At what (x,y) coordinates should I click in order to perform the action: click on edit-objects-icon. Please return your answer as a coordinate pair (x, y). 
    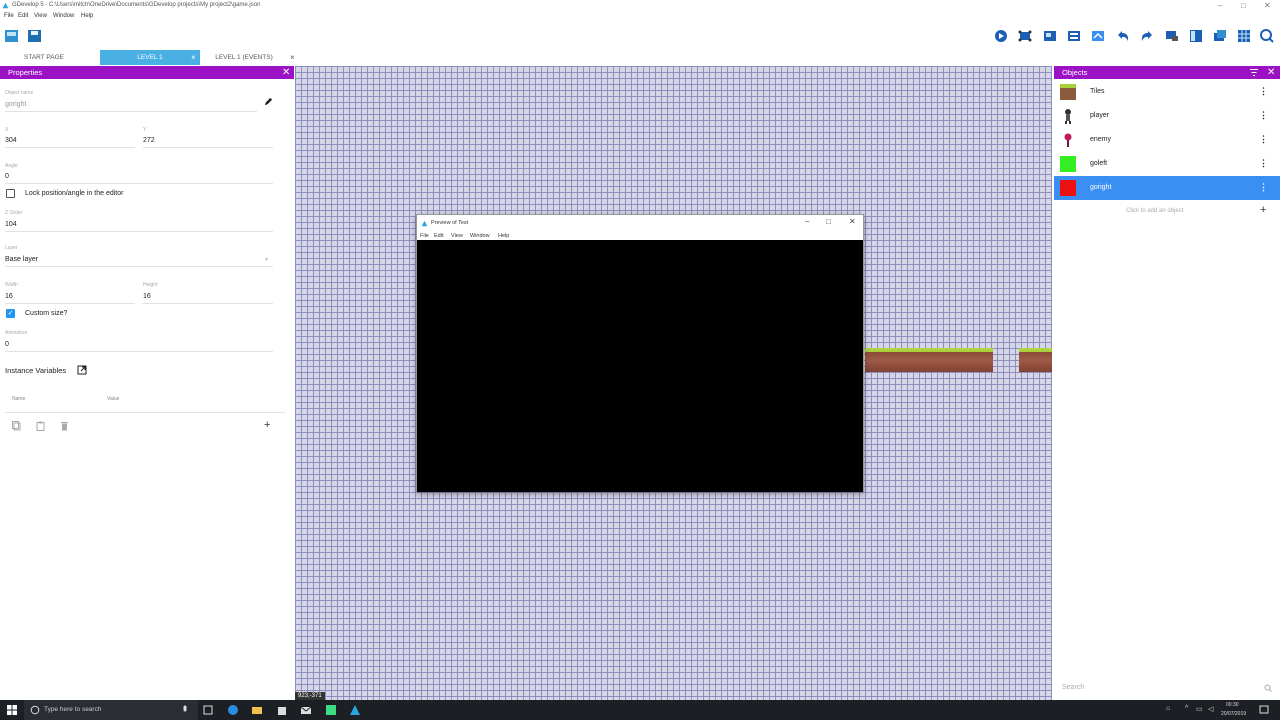
    Looking at the image, I should click on (1220, 36).